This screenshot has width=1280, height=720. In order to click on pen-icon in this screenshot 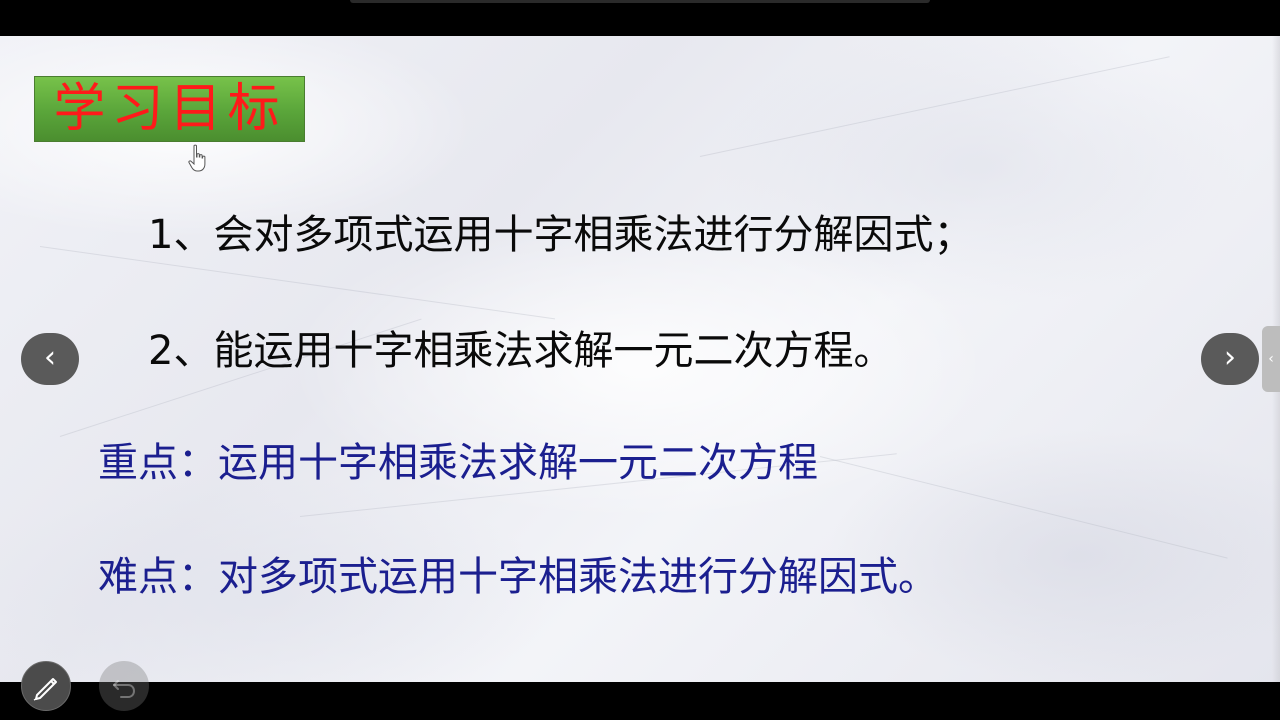, I will do `click(45, 689)`.